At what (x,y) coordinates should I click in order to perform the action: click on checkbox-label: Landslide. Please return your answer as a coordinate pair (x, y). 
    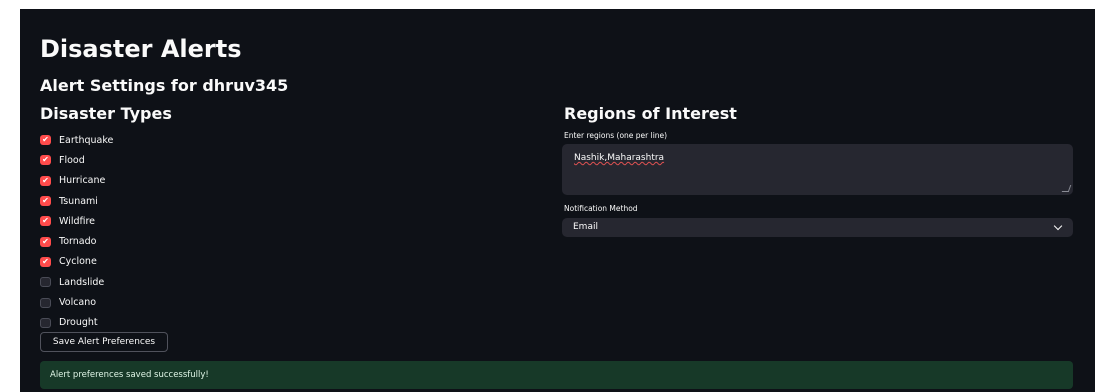
    Looking at the image, I should click on (82, 282).